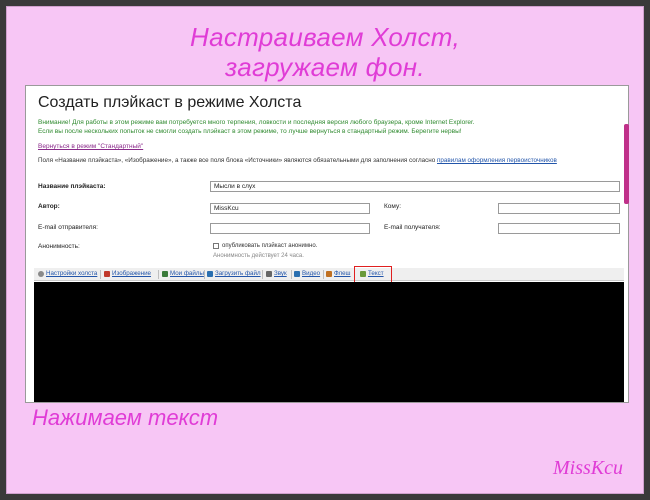 This screenshot has height=500, width=650. Describe the element at coordinates (373, 274) in the screenshot. I see `text-button-highlight` at that location.